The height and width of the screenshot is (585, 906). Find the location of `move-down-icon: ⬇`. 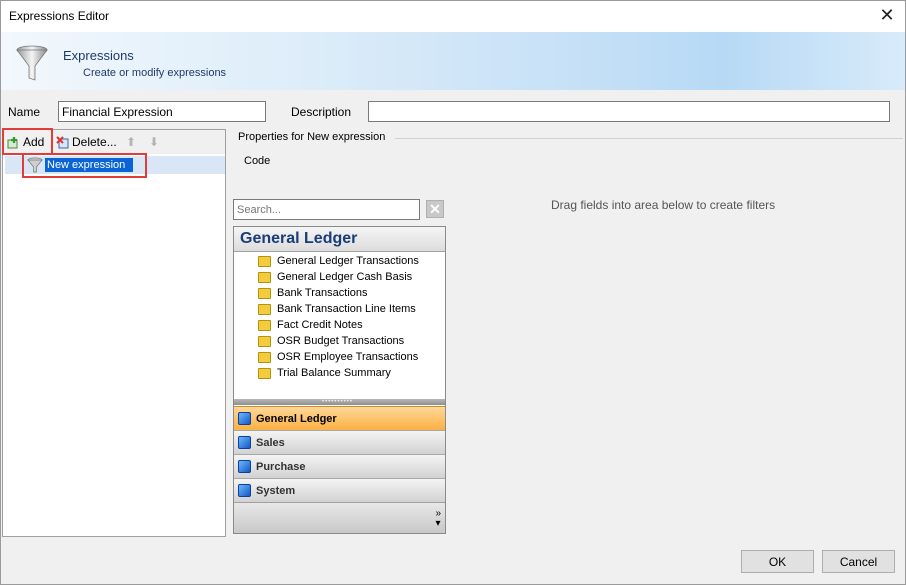

move-down-icon: ⬇ is located at coordinates (154, 142).